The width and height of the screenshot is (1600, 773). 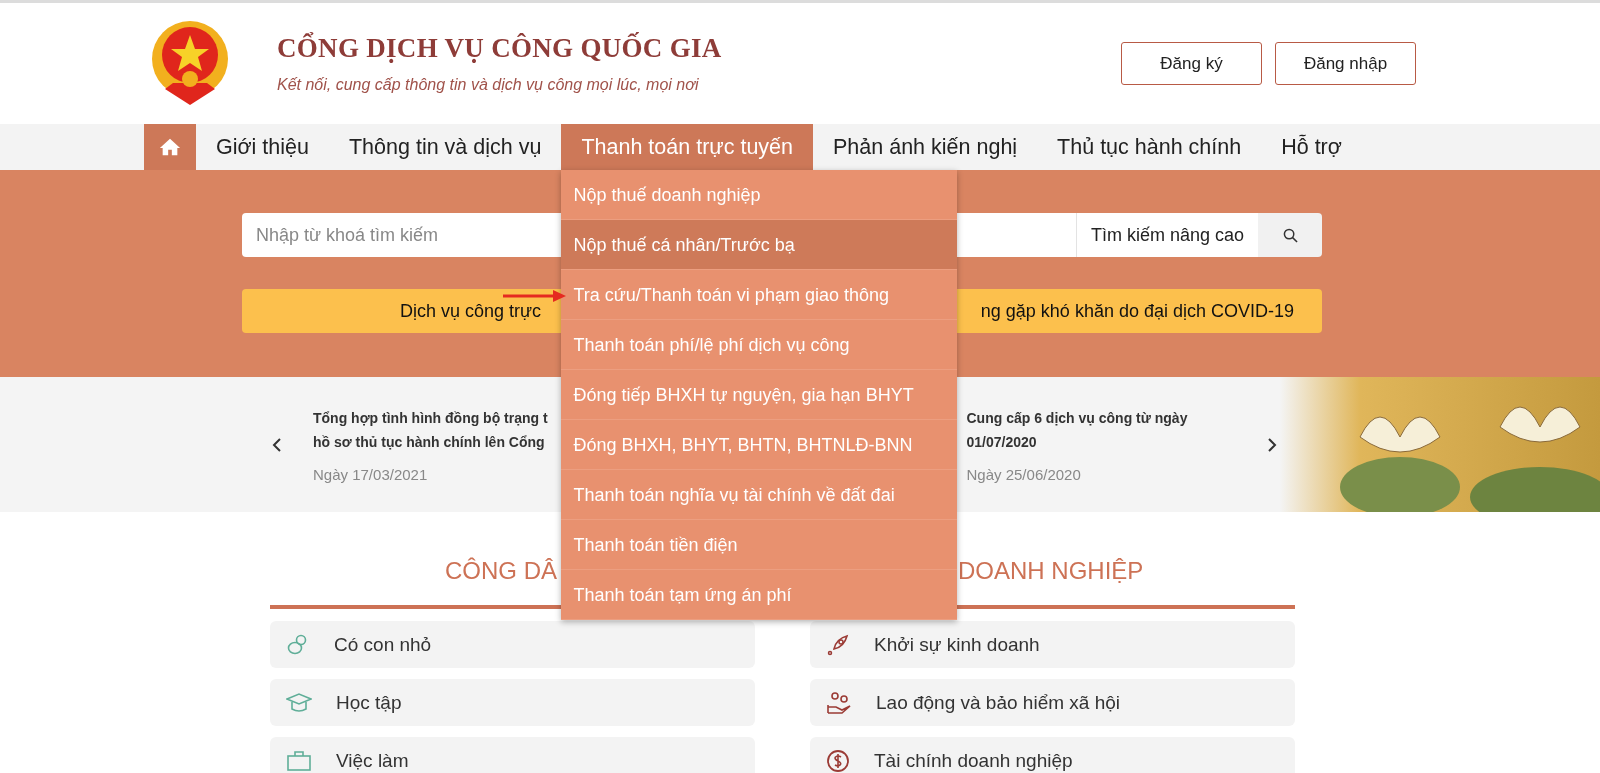 I want to click on category-label: Việc làm, so click(x=372, y=760).